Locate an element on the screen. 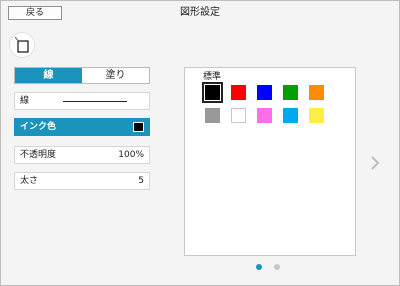 The width and height of the screenshot is (400, 286). tab-line: 線 is located at coordinates (48, 75).